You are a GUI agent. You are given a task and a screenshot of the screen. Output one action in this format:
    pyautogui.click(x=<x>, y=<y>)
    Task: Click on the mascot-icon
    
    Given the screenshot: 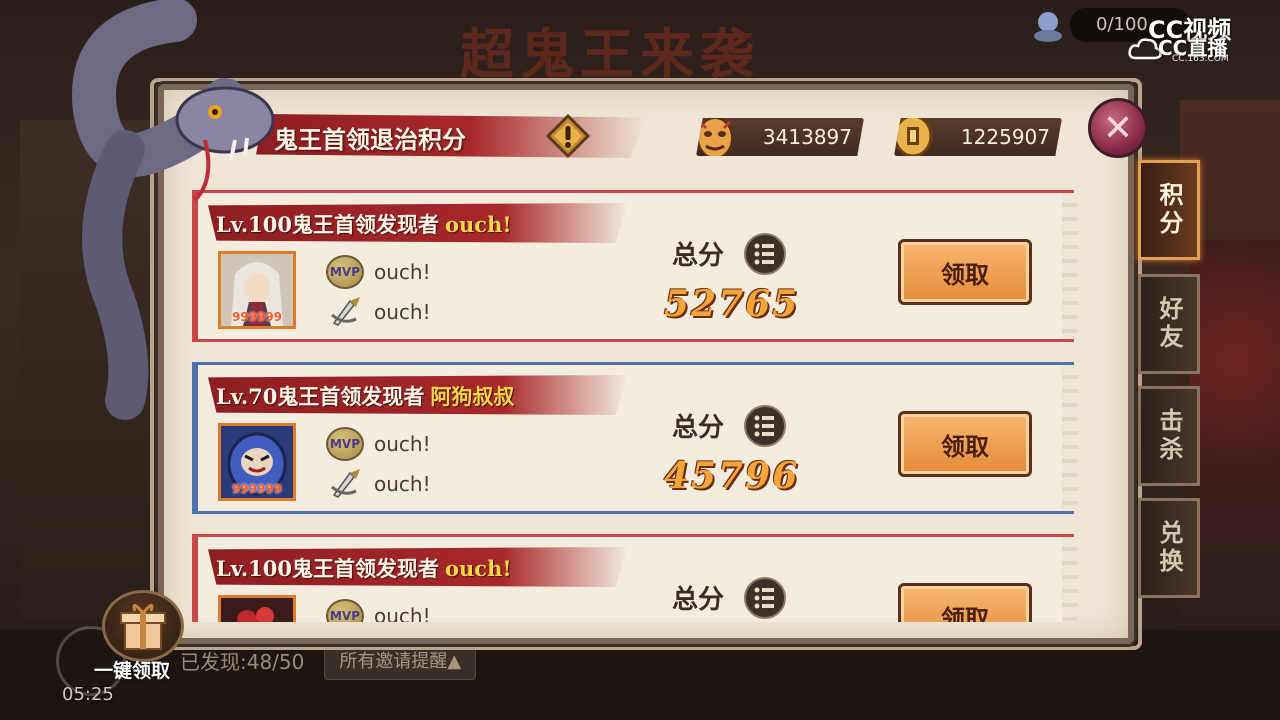 What is the action you would take?
    pyautogui.click(x=1048, y=27)
    